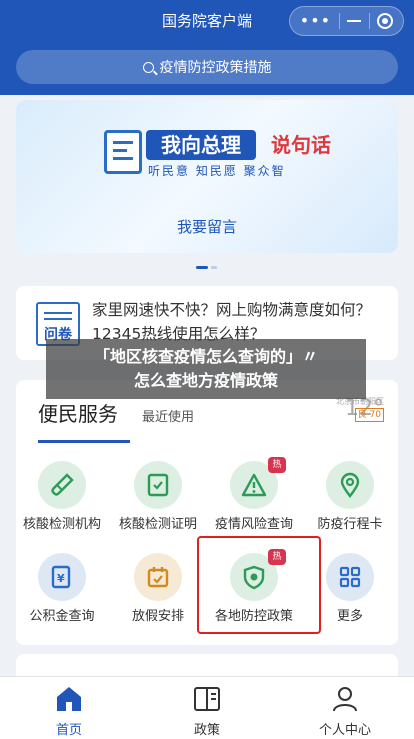 The image size is (414, 739). Describe the element at coordinates (61, 524) in the screenshot. I see `service-label: 核酸检测机构` at that location.